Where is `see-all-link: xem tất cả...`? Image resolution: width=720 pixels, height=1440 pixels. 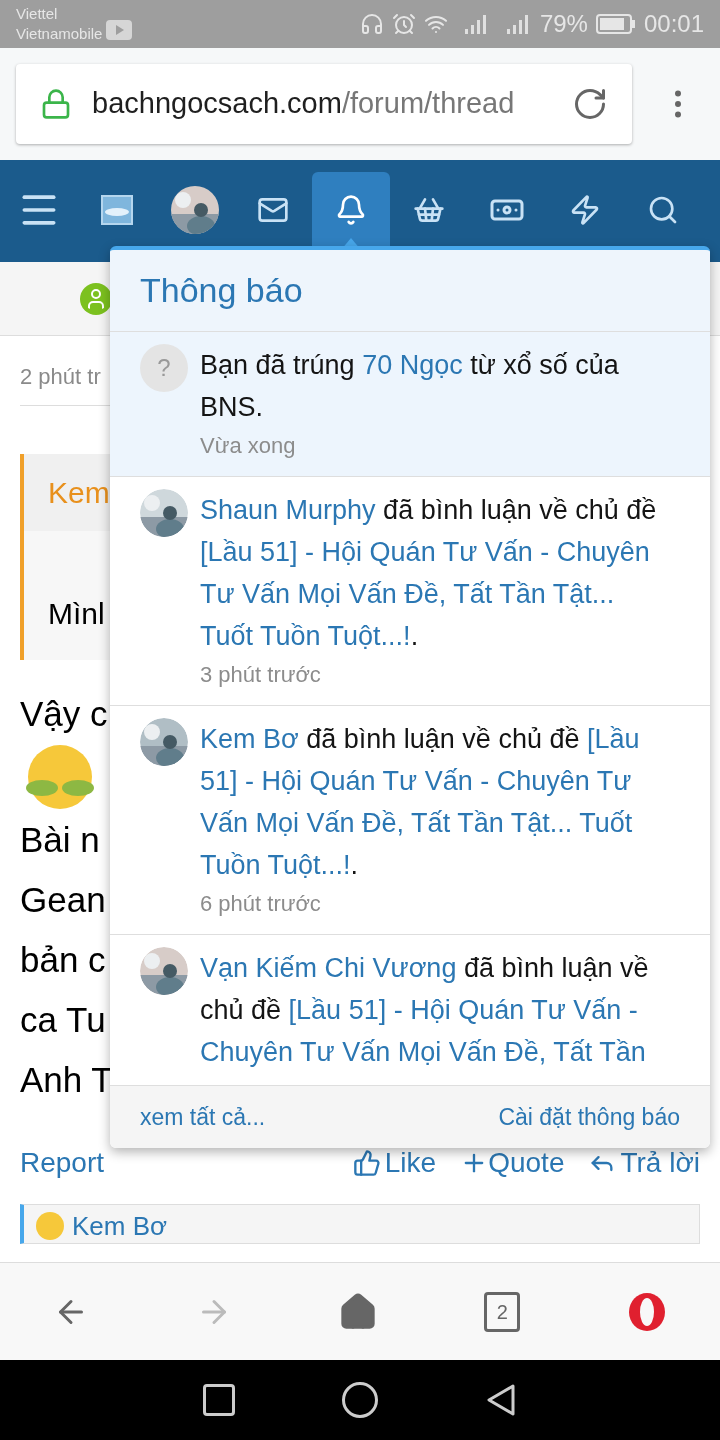 see-all-link: xem tất cả... is located at coordinates (203, 1117).